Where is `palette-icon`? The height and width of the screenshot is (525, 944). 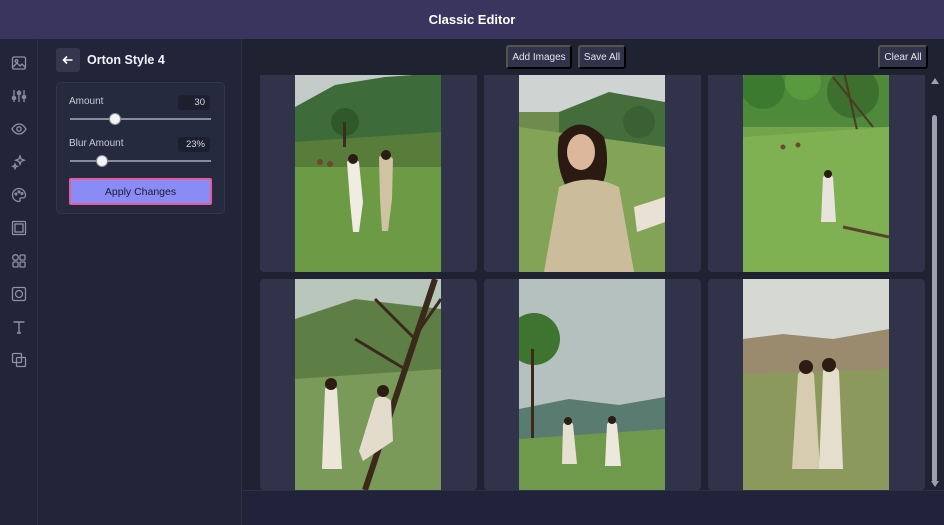
palette-icon is located at coordinates (18, 194).